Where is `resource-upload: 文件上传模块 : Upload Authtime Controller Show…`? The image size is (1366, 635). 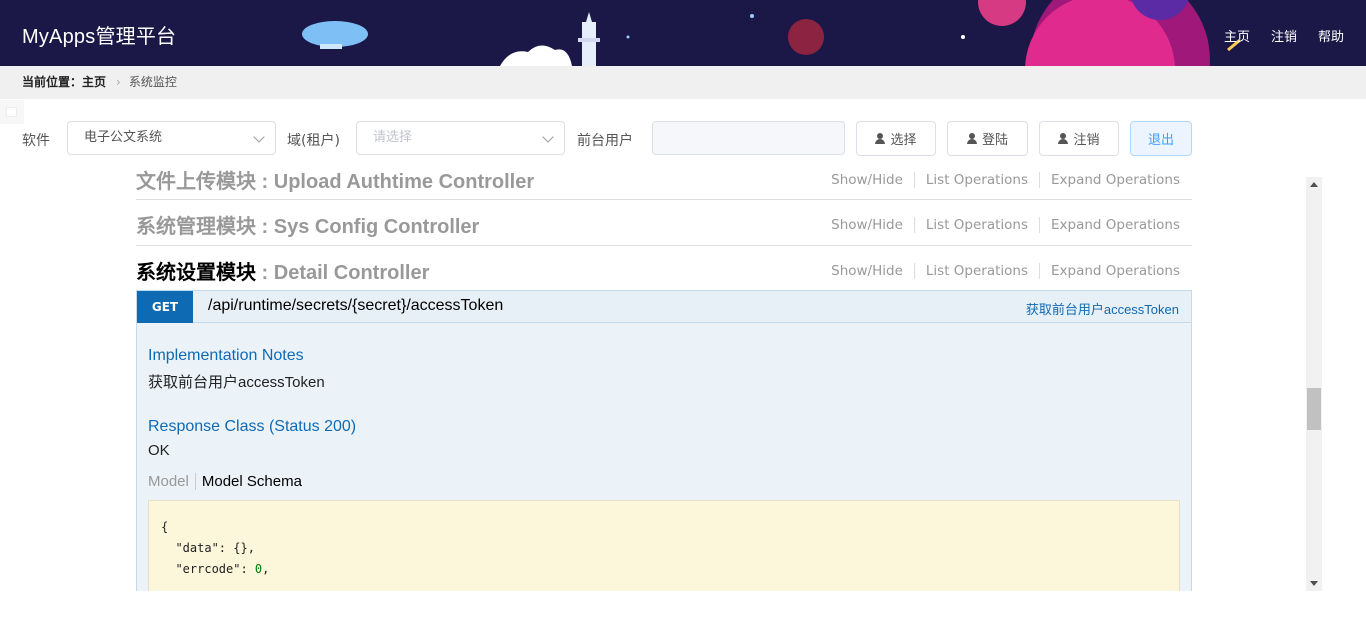
resource-upload: 文件上传模块 : Upload Authtime Controller Show… is located at coordinates (664, 180).